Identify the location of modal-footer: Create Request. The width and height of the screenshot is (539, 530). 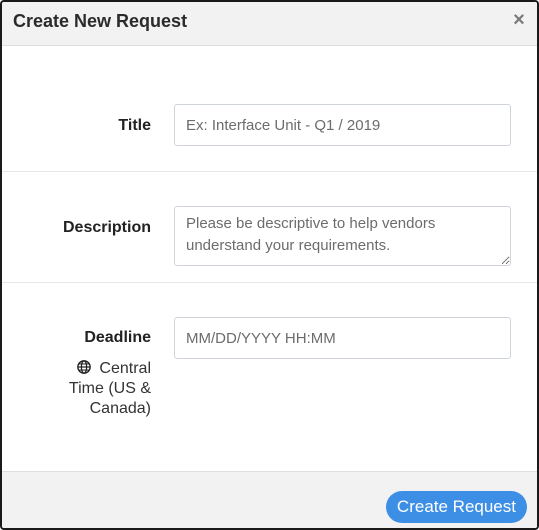
(269, 499).